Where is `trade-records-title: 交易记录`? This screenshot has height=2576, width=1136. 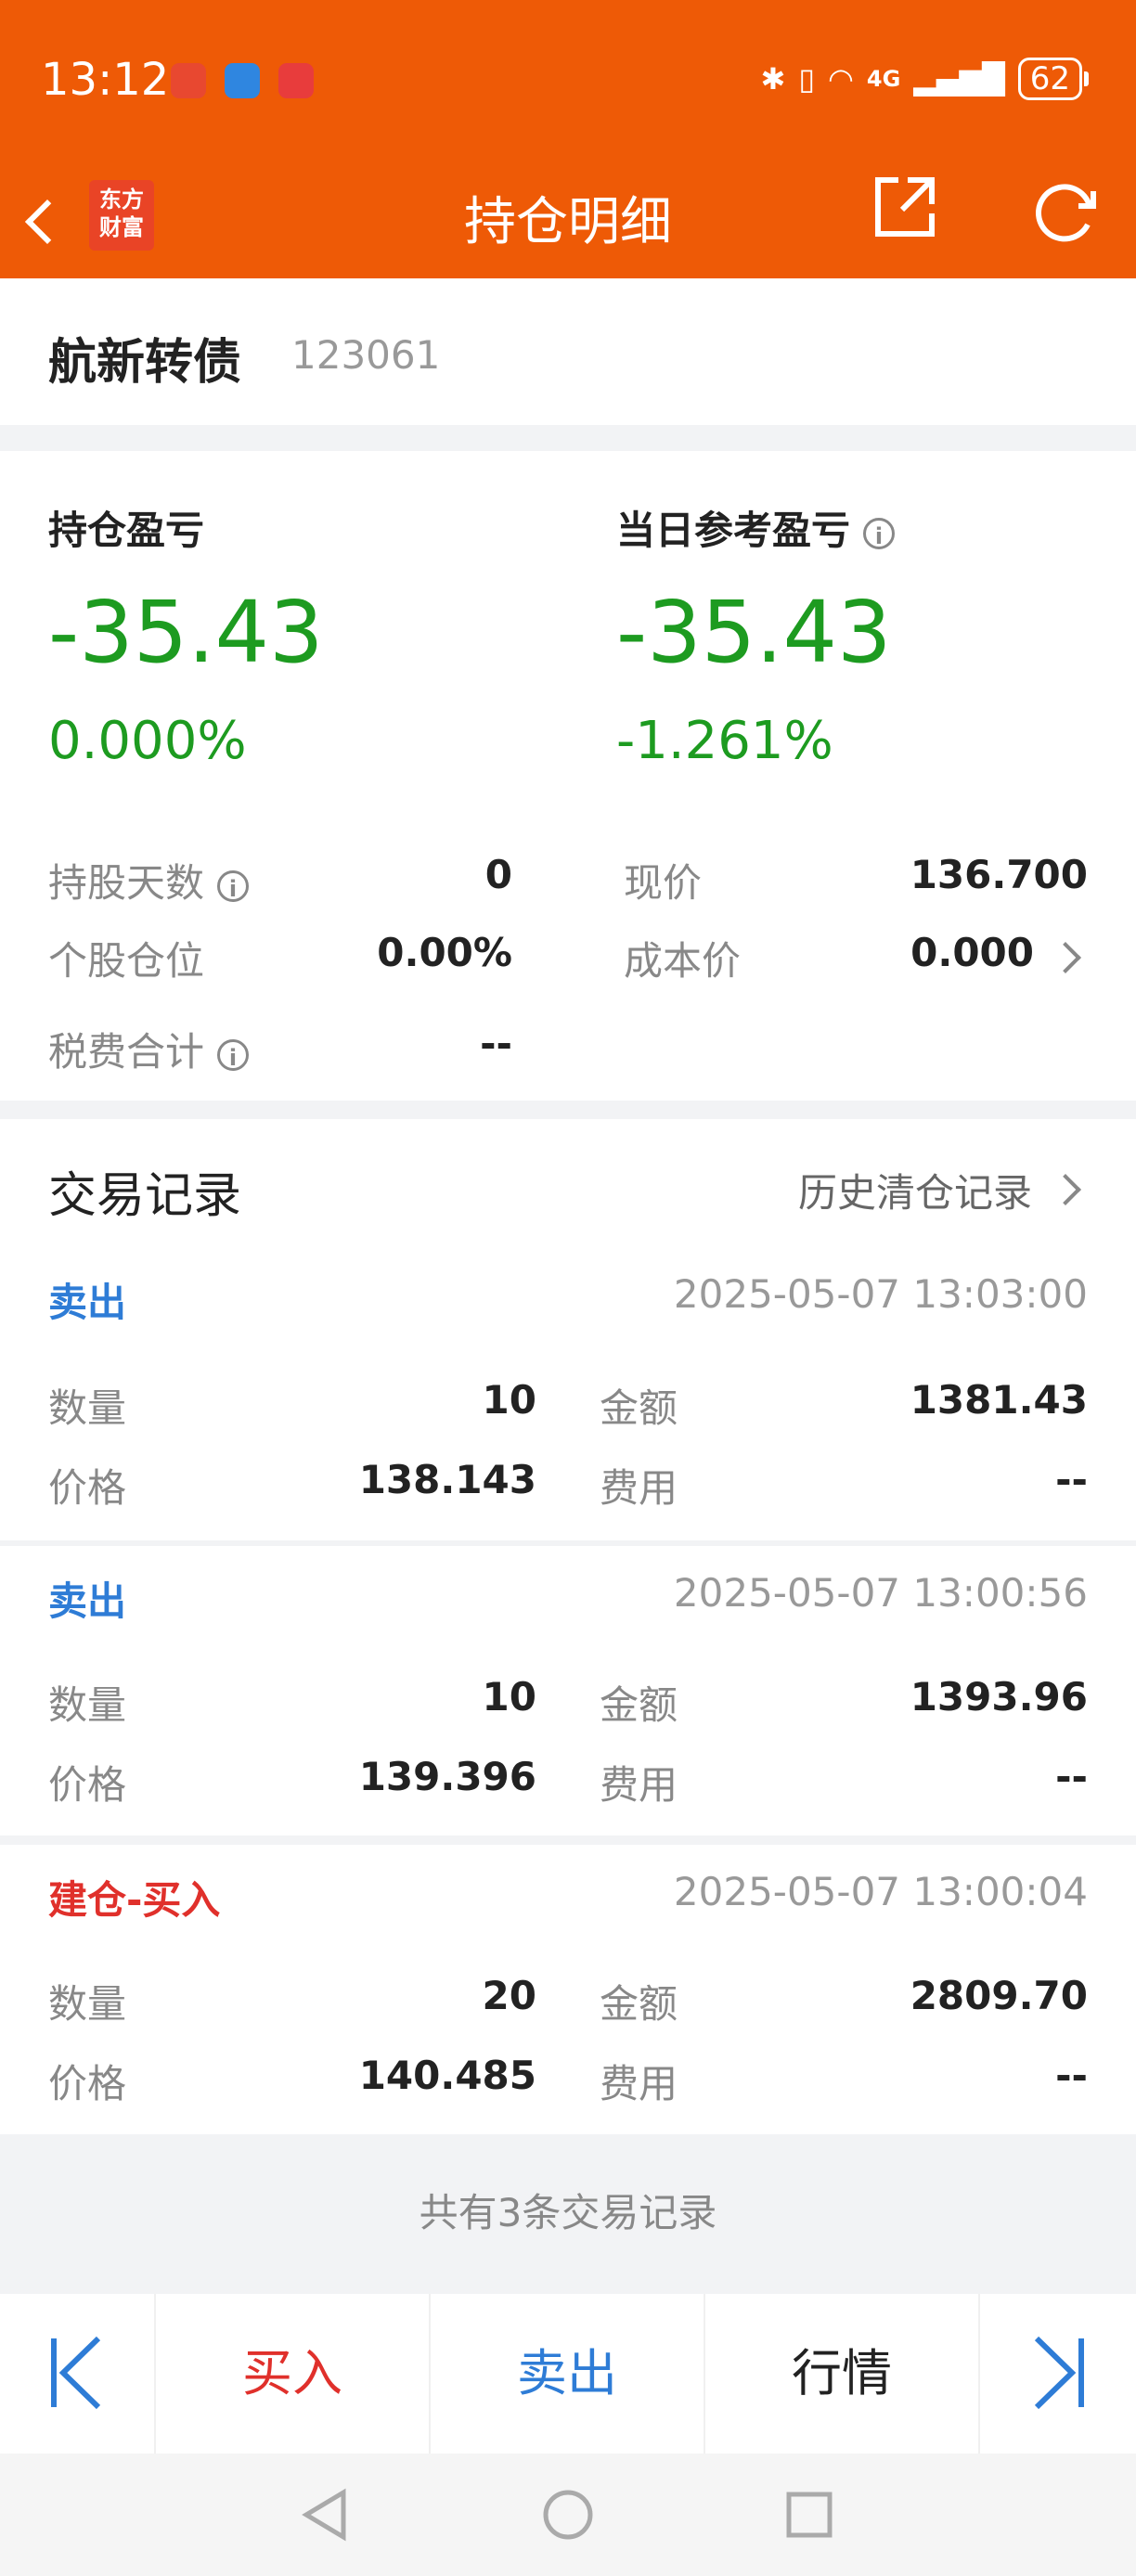 trade-records-title: 交易记录 is located at coordinates (145, 1196).